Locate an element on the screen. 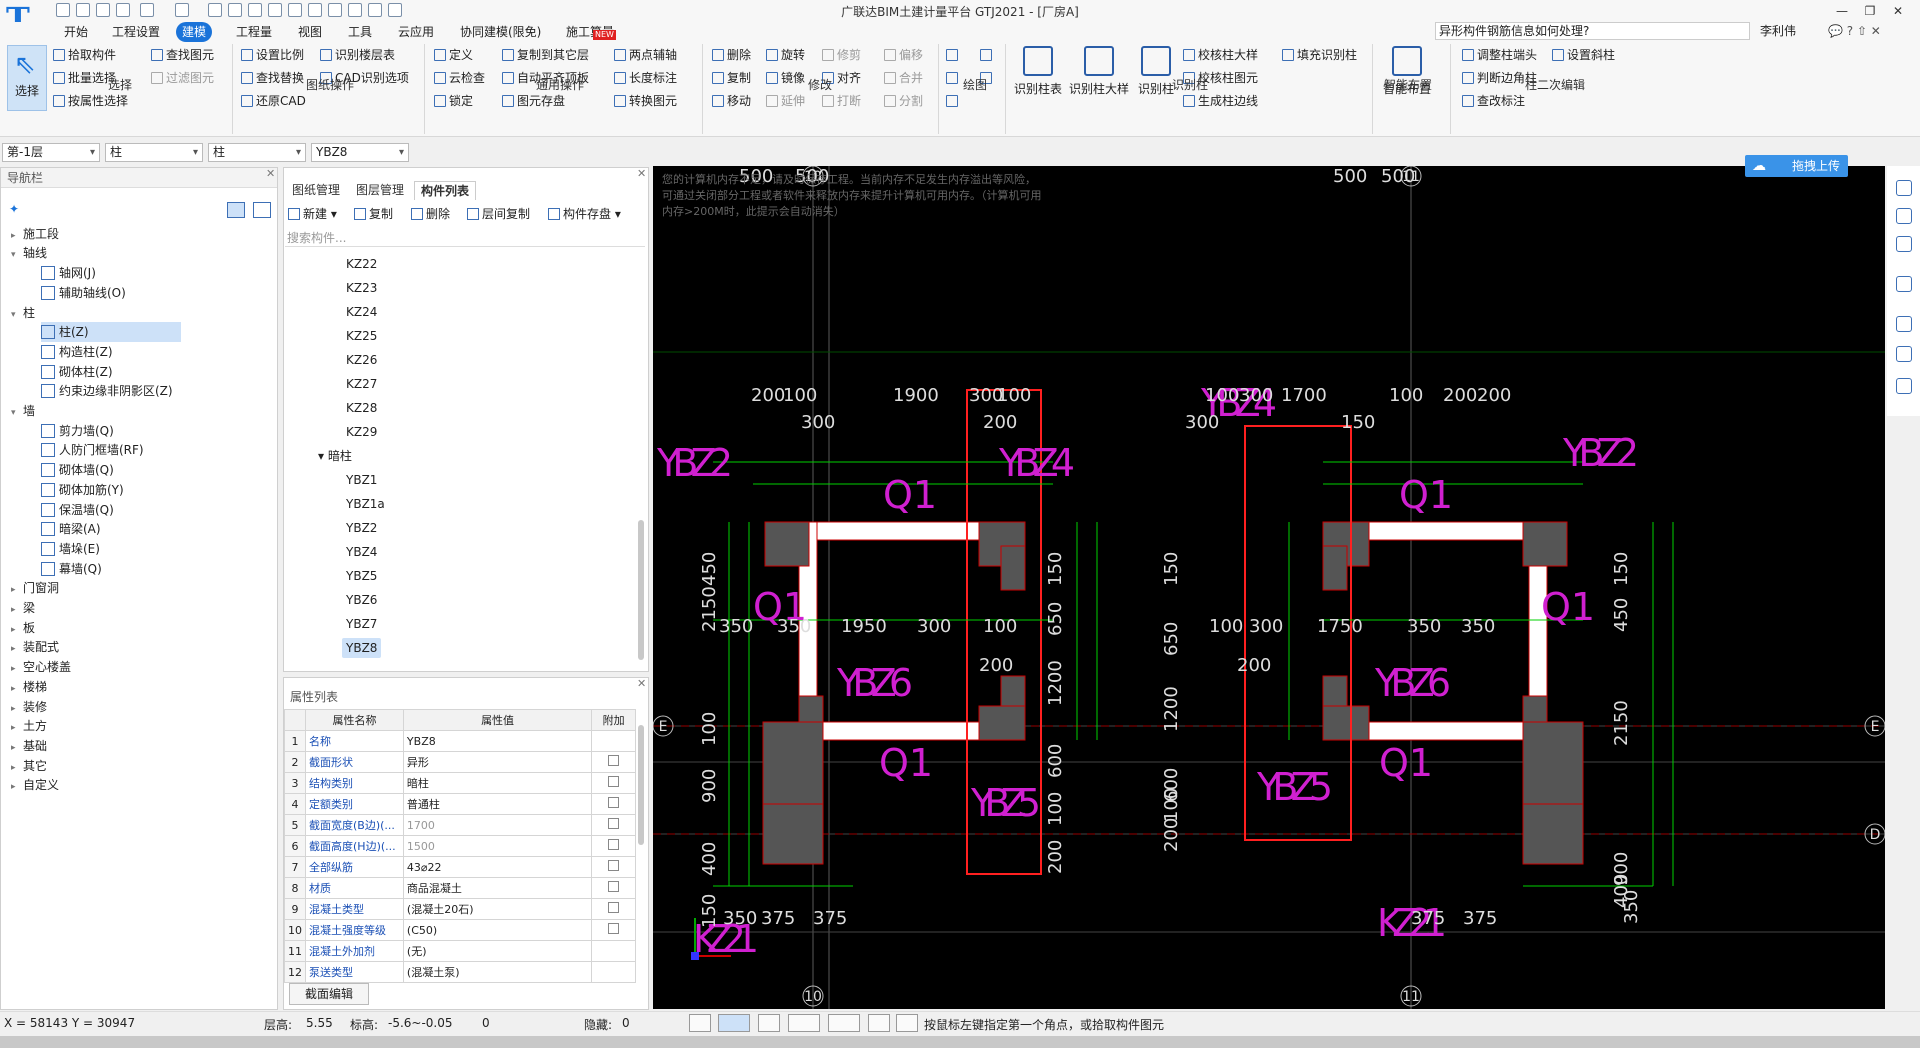 Image resolution: width=1920 pixels, height=1048 pixels. property-value: (C50) is located at coordinates (497, 930).